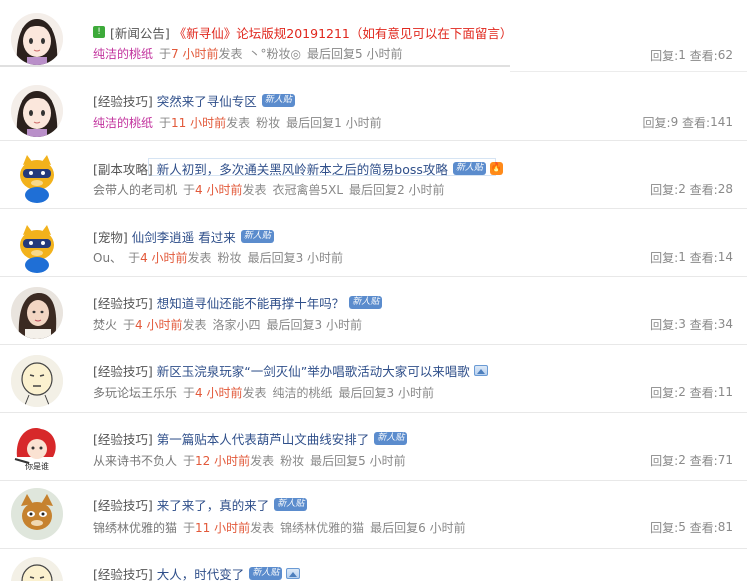 Image resolution: width=747 pixels, height=581 pixels. I want to click on thread-author: Ou、, so click(107, 257).